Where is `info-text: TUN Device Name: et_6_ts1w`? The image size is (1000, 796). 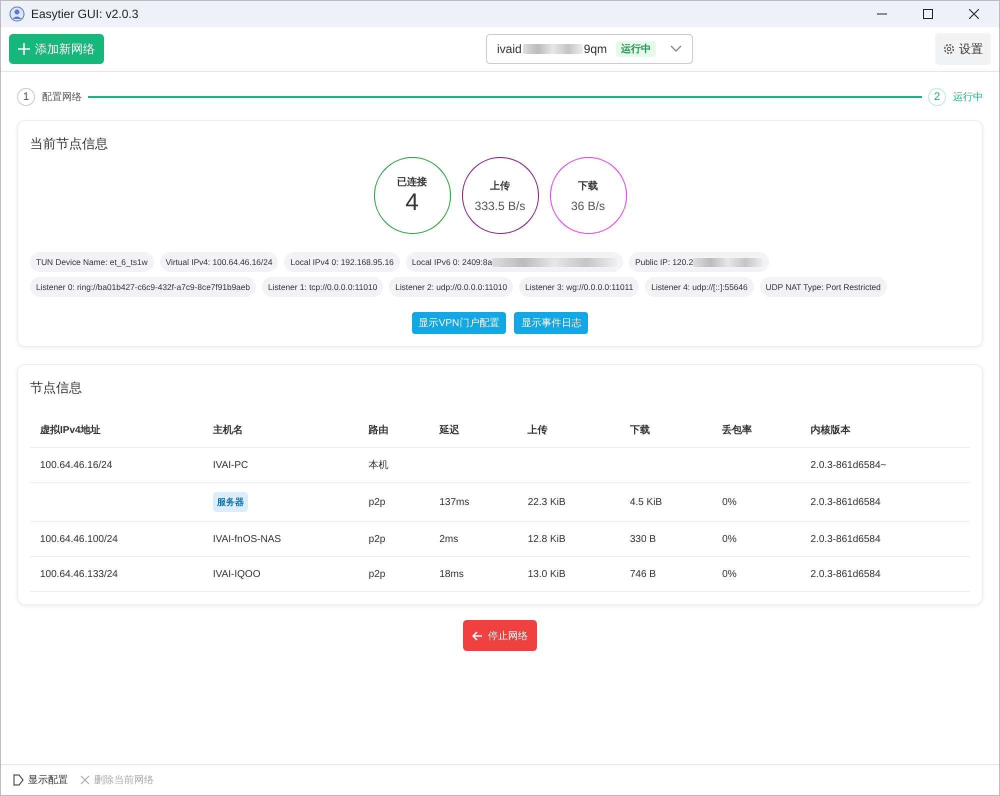
info-text: TUN Device Name: et_6_ts1w is located at coordinates (92, 262).